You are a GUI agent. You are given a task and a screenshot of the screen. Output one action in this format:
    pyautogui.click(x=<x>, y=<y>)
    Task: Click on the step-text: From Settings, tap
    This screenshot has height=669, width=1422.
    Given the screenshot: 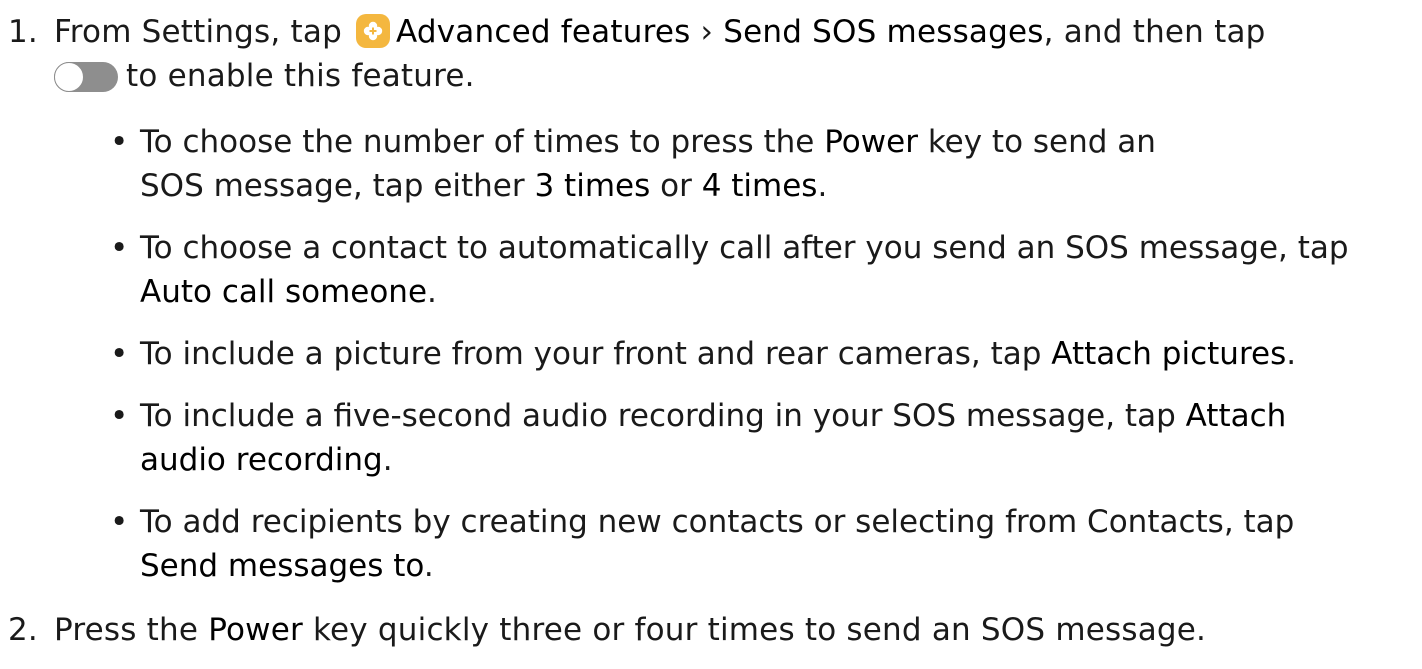 What is the action you would take?
    pyautogui.click(x=198, y=32)
    